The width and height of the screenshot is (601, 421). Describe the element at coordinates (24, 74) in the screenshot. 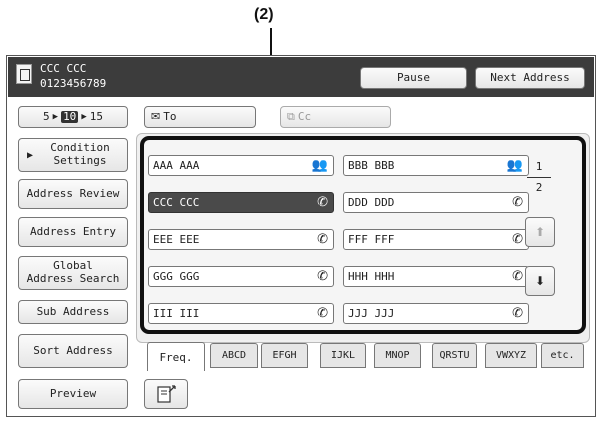

I see `destination-icon` at that location.